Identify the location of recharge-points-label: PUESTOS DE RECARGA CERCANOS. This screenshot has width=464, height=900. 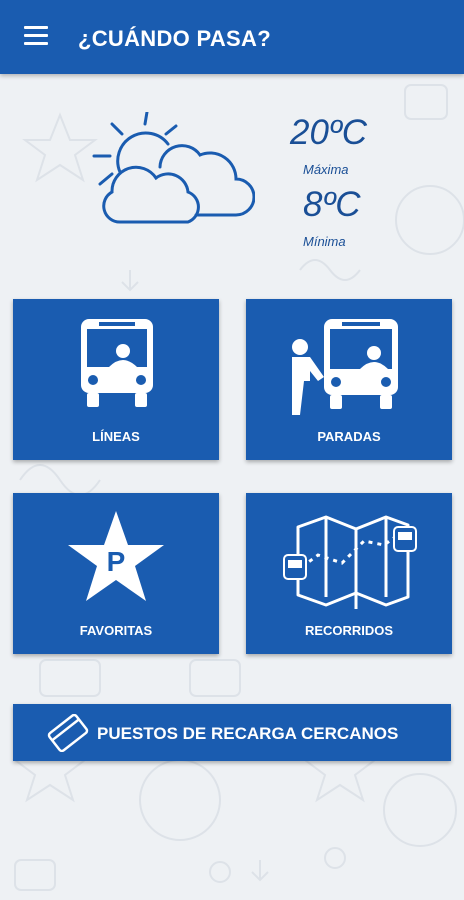
(248, 733).